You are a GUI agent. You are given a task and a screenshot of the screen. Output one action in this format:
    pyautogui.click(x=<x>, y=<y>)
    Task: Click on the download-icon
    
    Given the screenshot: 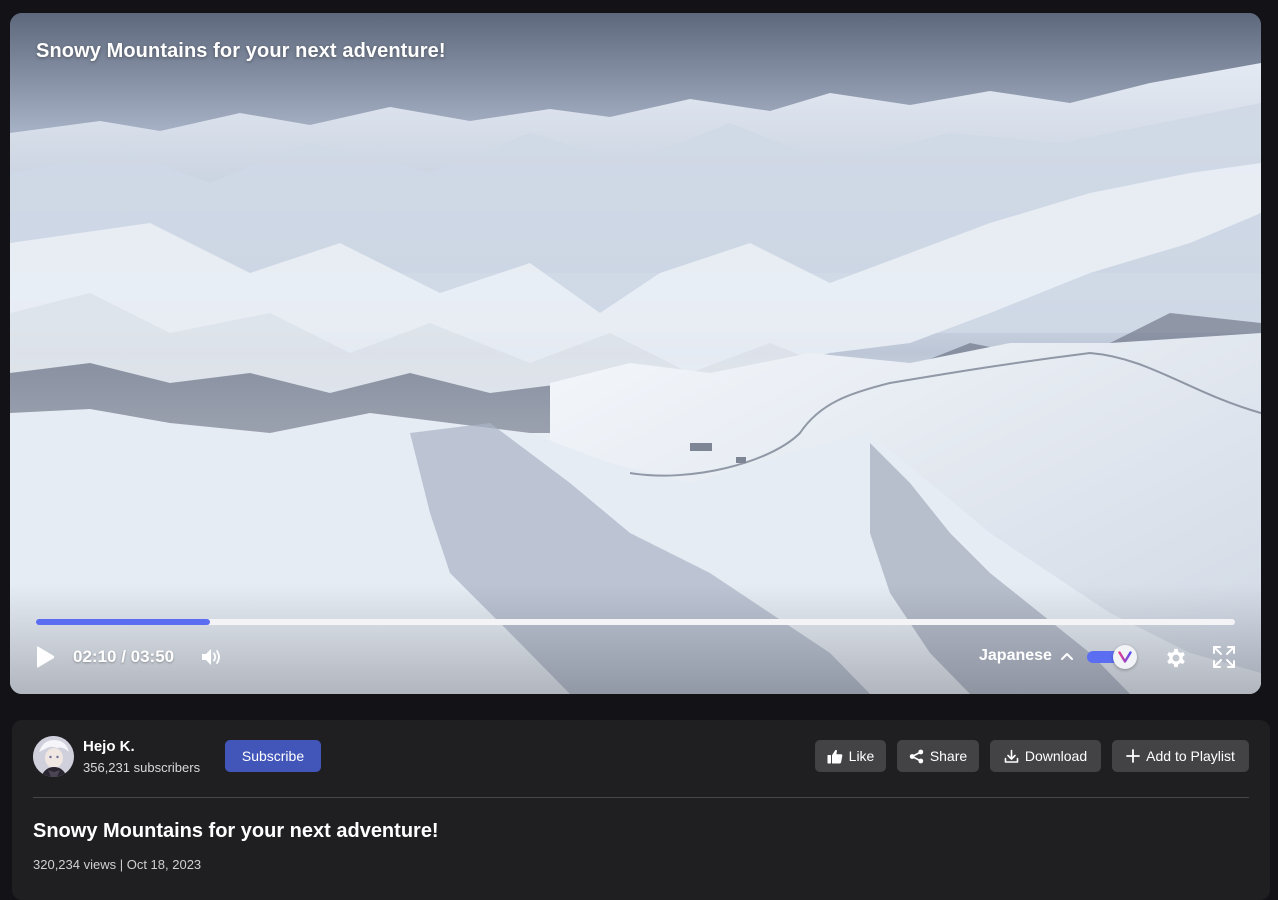 What is the action you would take?
    pyautogui.click(x=1011, y=756)
    